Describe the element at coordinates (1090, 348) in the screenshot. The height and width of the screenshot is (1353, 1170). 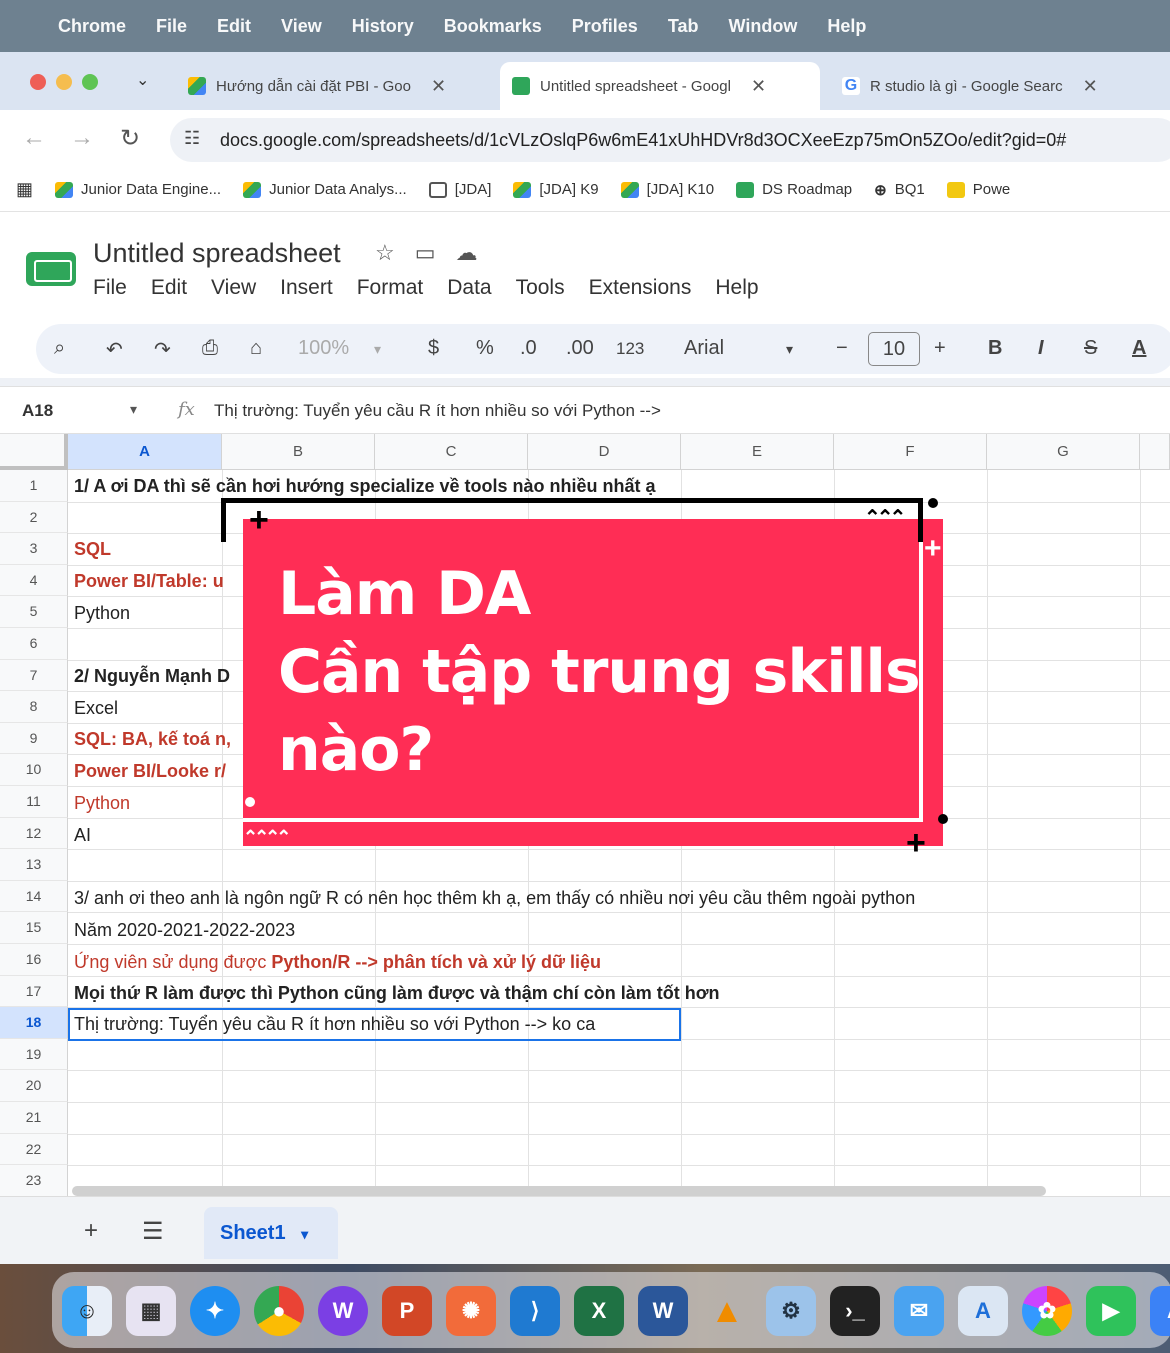
I see `strikethrough-icon: S` at that location.